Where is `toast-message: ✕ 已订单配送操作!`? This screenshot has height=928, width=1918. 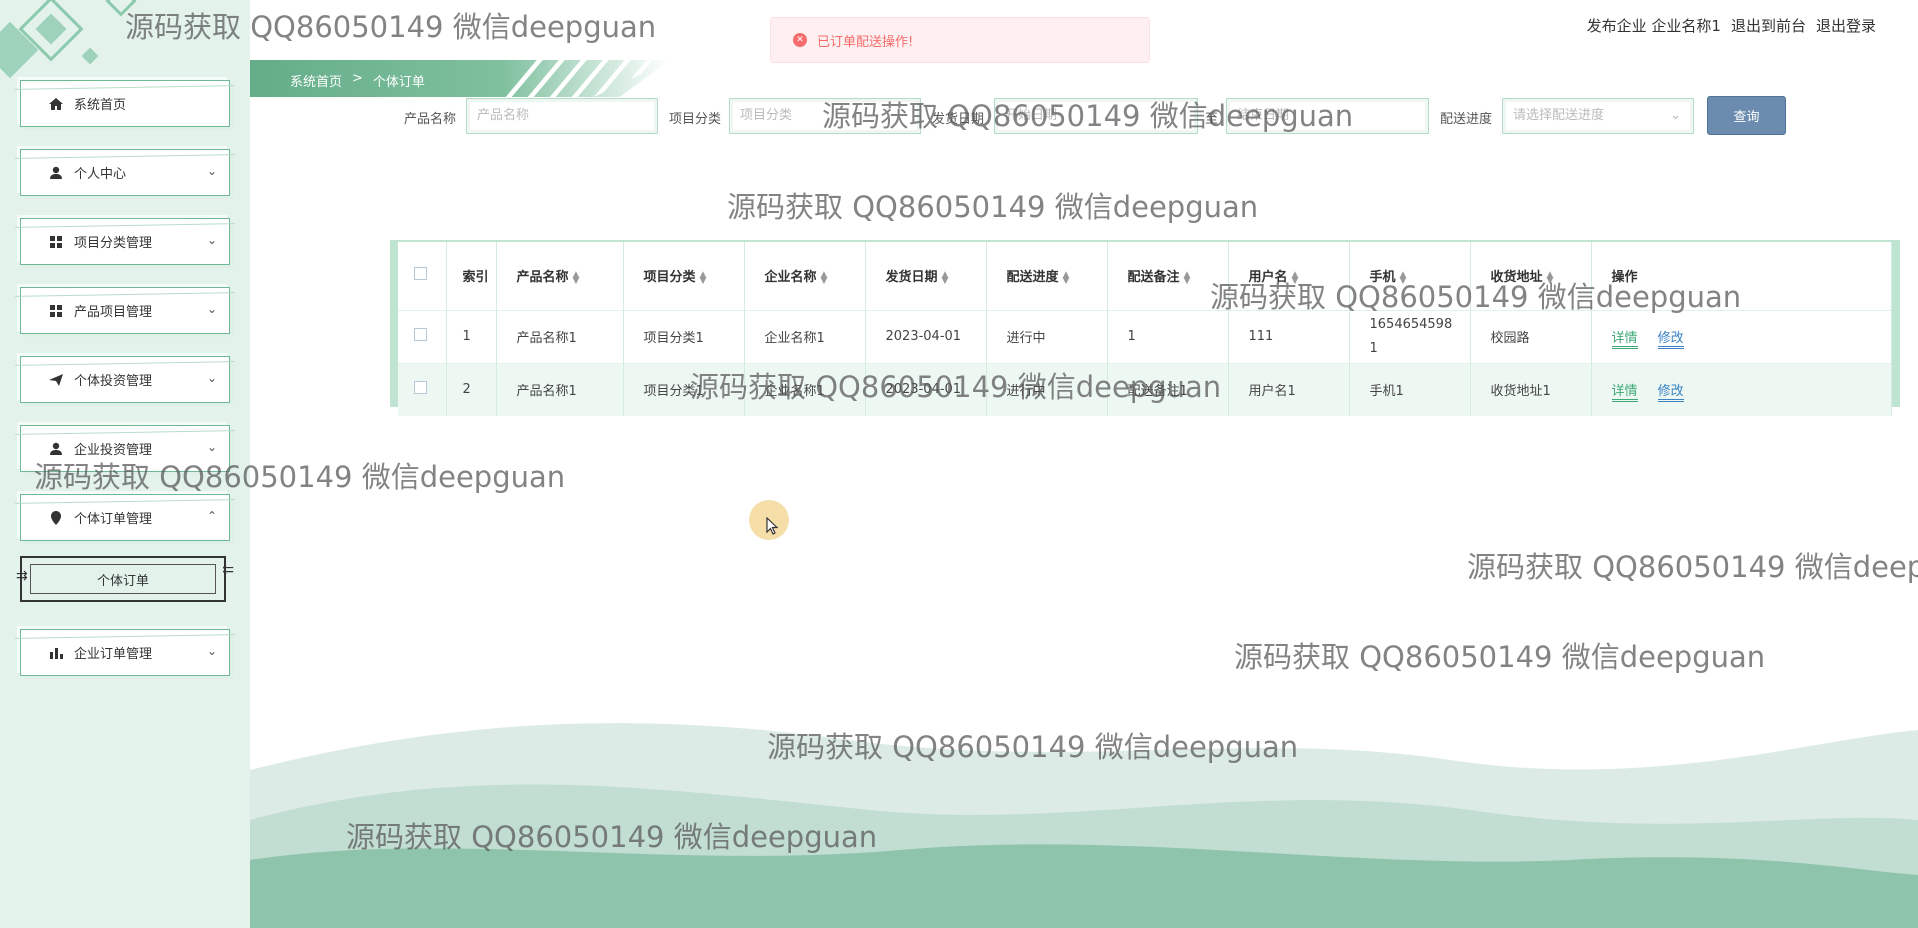
toast-message: ✕ 已订单配送操作! is located at coordinates (960, 40).